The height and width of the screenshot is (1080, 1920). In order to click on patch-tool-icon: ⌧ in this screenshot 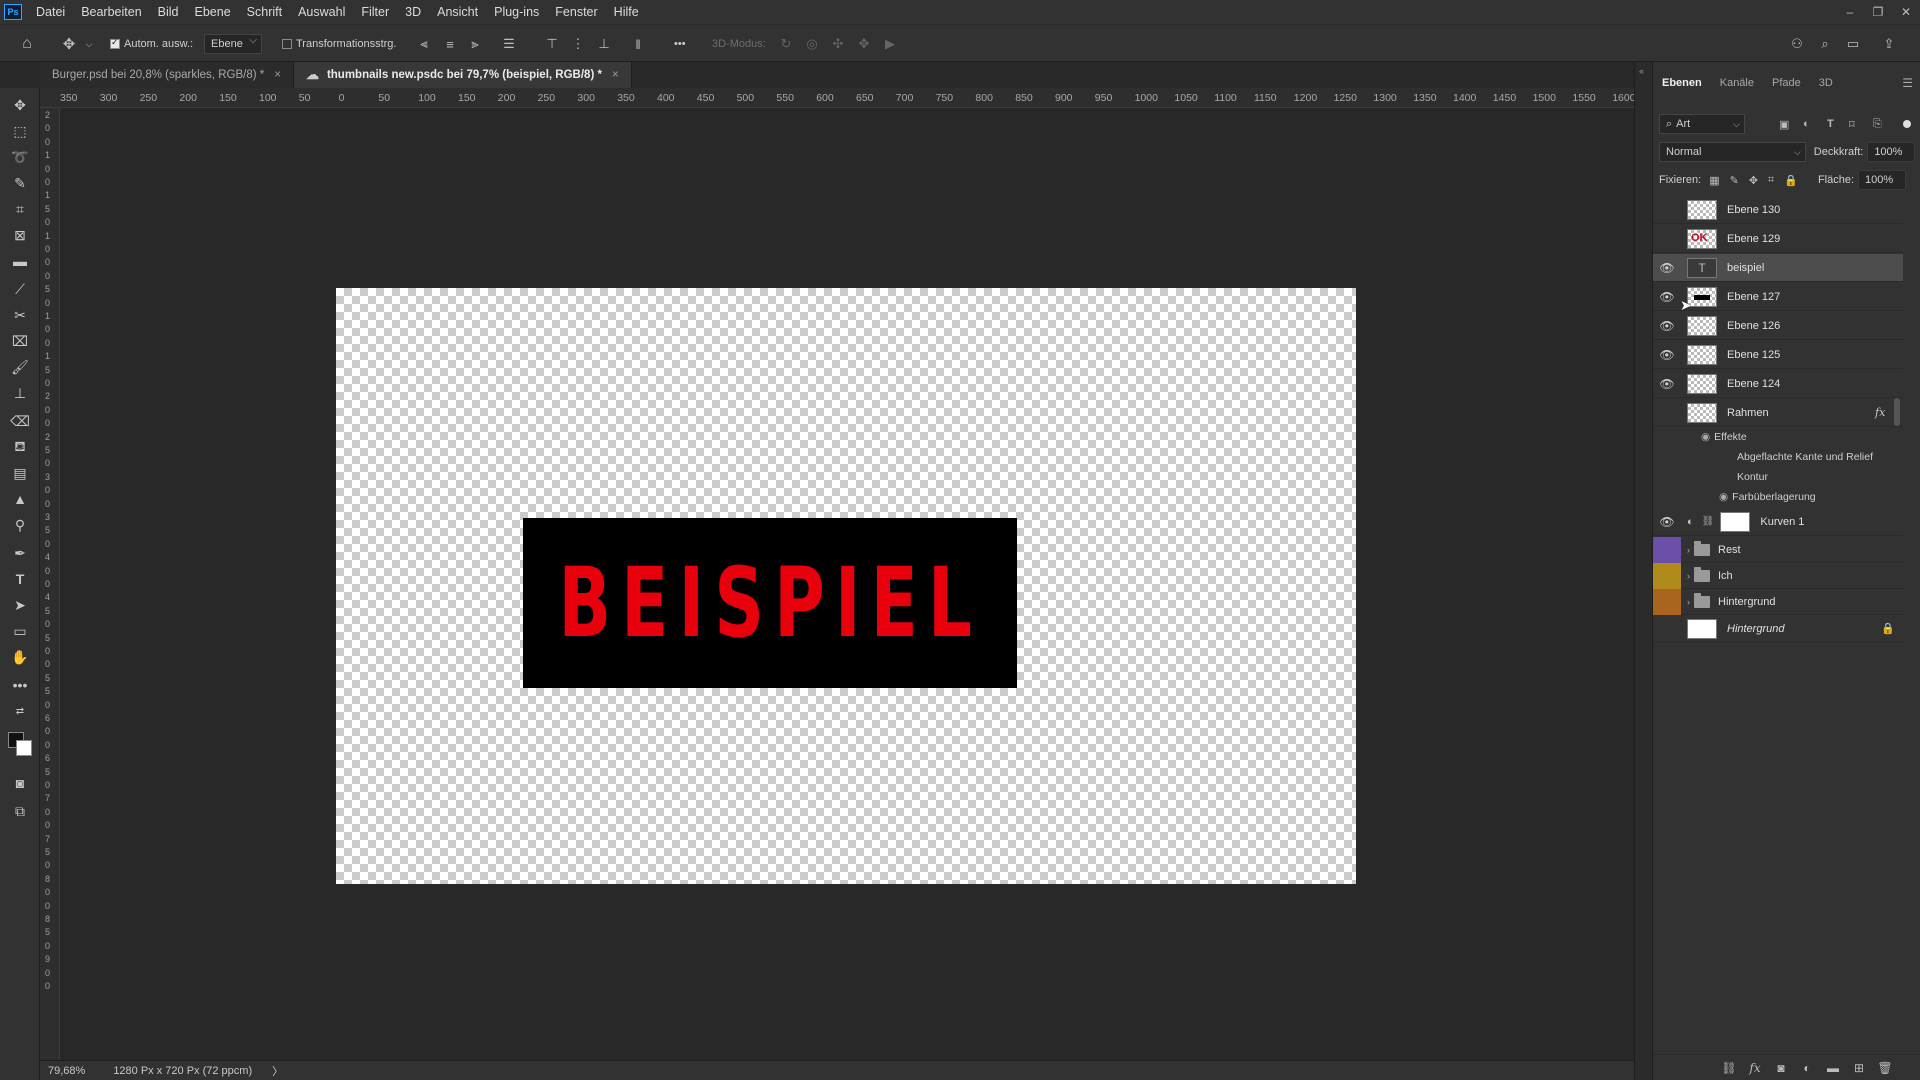, I will do `click(20, 341)`.